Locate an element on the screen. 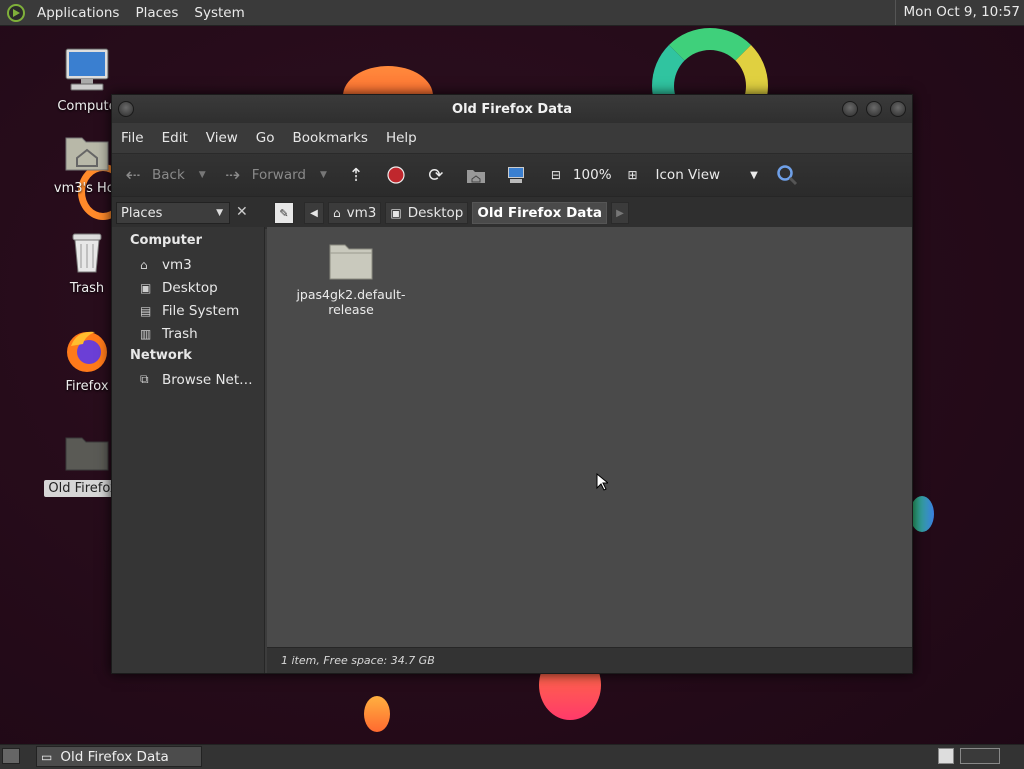  sidebar-item-desktop: ▣ Desktop is located at coordinates (188, 284).